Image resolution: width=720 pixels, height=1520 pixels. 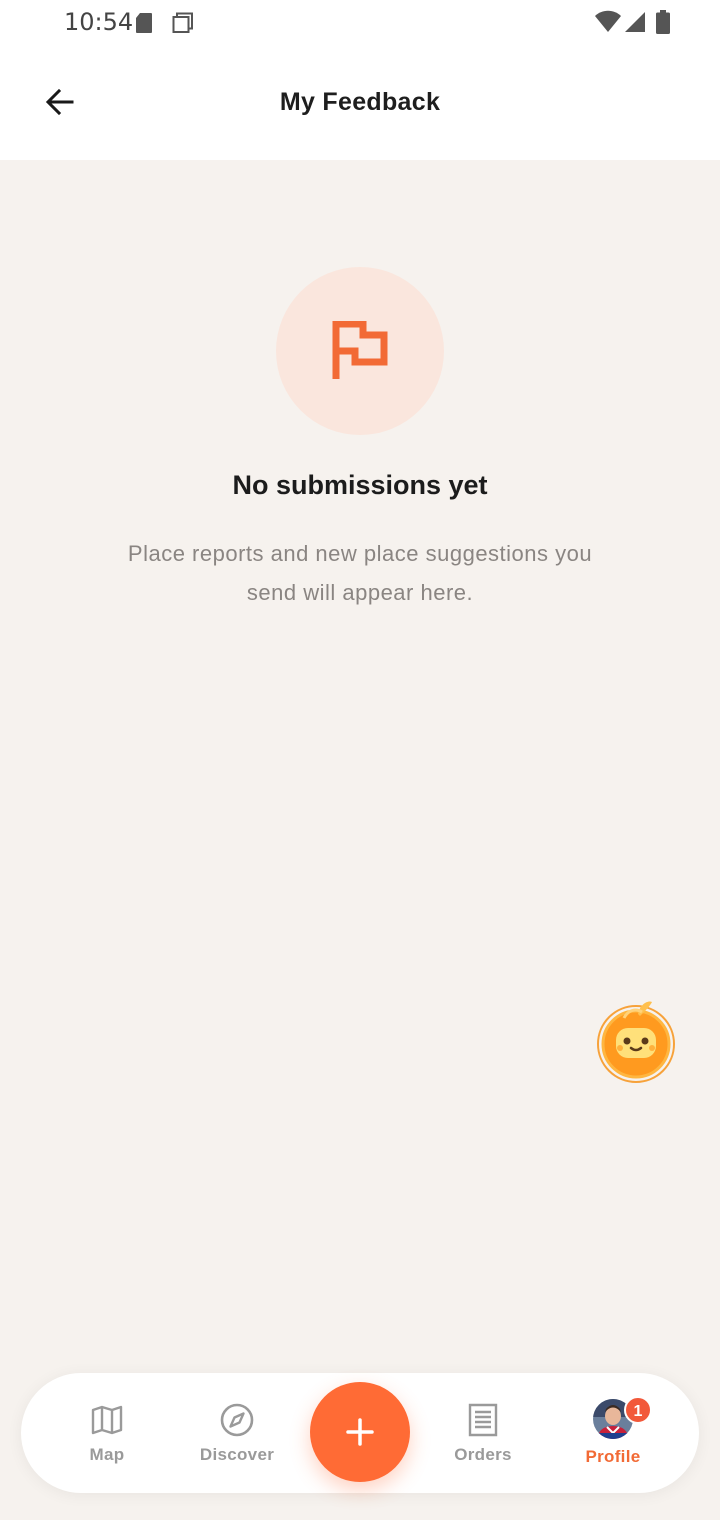 I want to click on page-title: My Feedback, so click(x=360, y=102).